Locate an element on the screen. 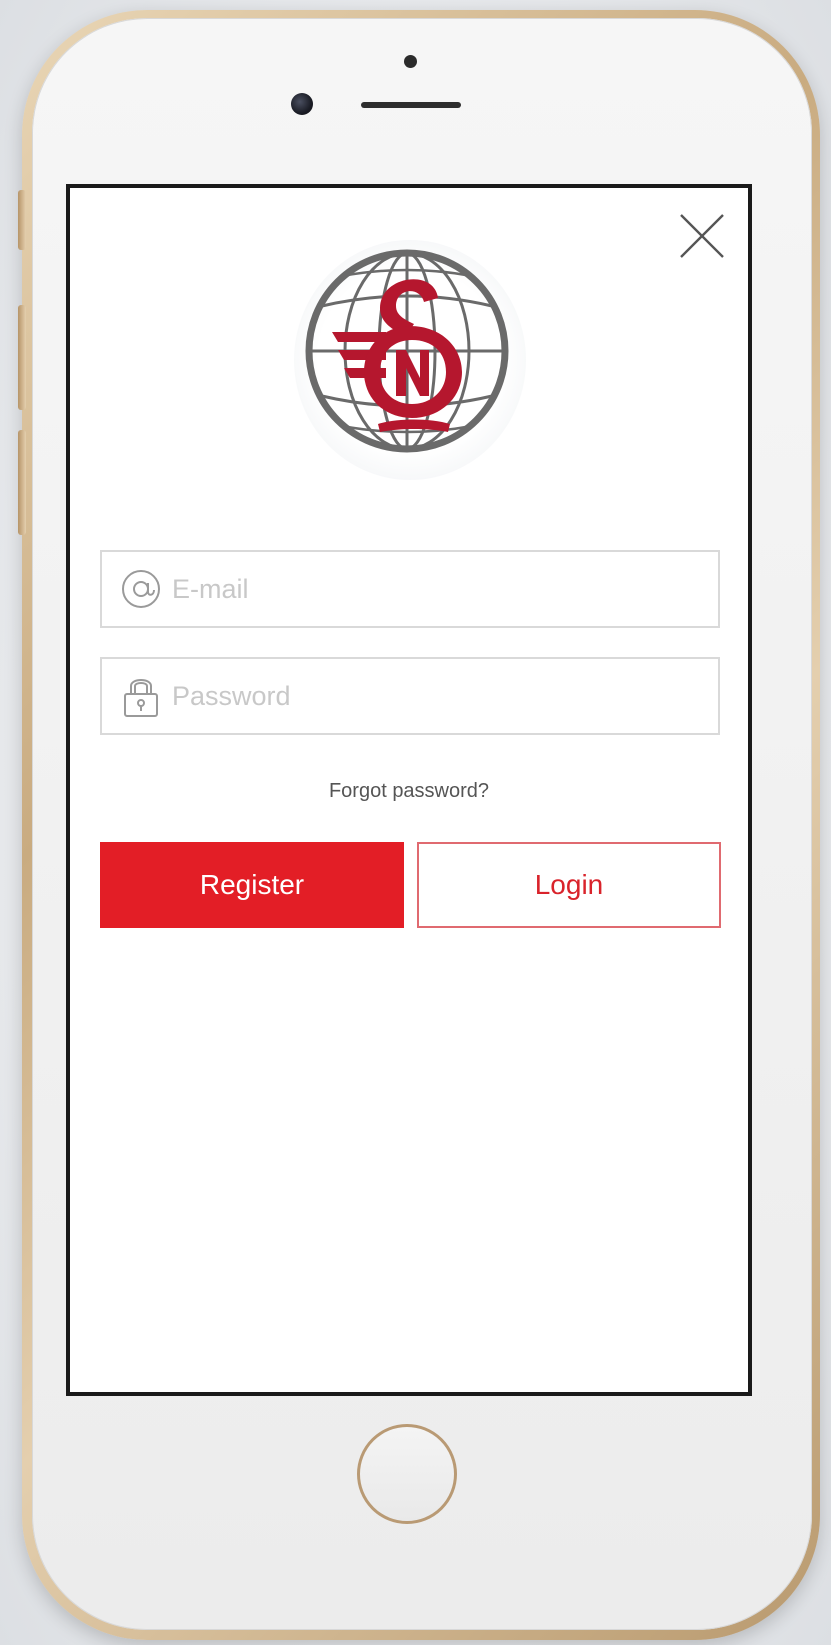 Image resolution: width=831 pixels, height=1645 pixels. home-button is located at coordinates (407, 1474).